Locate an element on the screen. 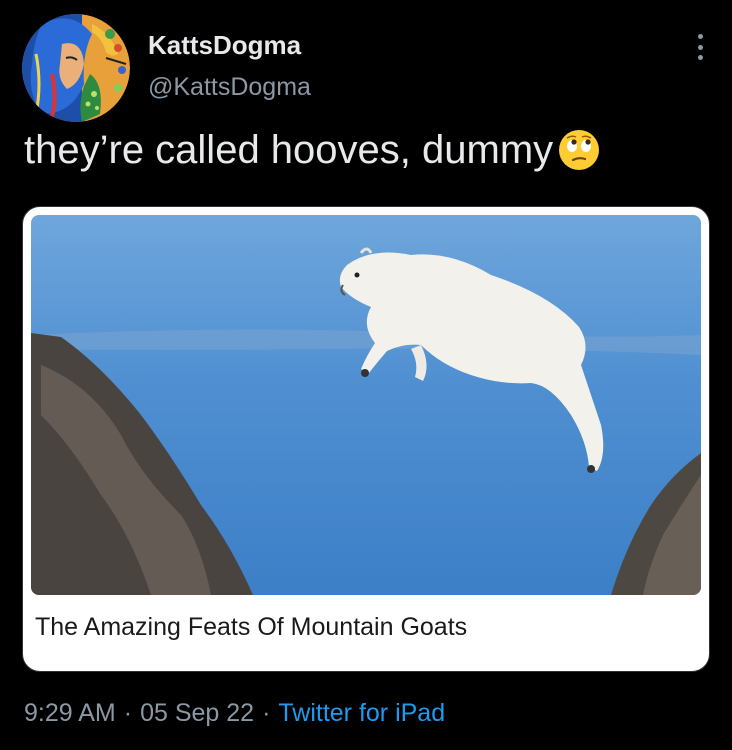 The width and height of the screenshot is (732, 750). tweet-meta: 9:29 AM · 05 Sep 22 · Twitter for iPad is located at coordinates (234, 713).